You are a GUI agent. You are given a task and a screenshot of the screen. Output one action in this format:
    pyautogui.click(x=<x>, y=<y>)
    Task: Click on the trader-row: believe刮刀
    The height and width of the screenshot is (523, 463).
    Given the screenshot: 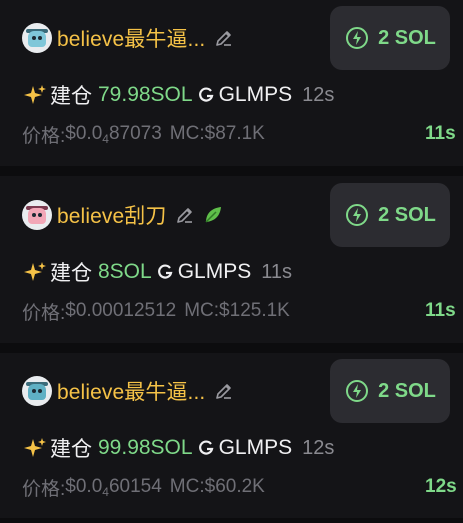 What is the action you would take?
    pyautogui.click(x=123, y=215)
    